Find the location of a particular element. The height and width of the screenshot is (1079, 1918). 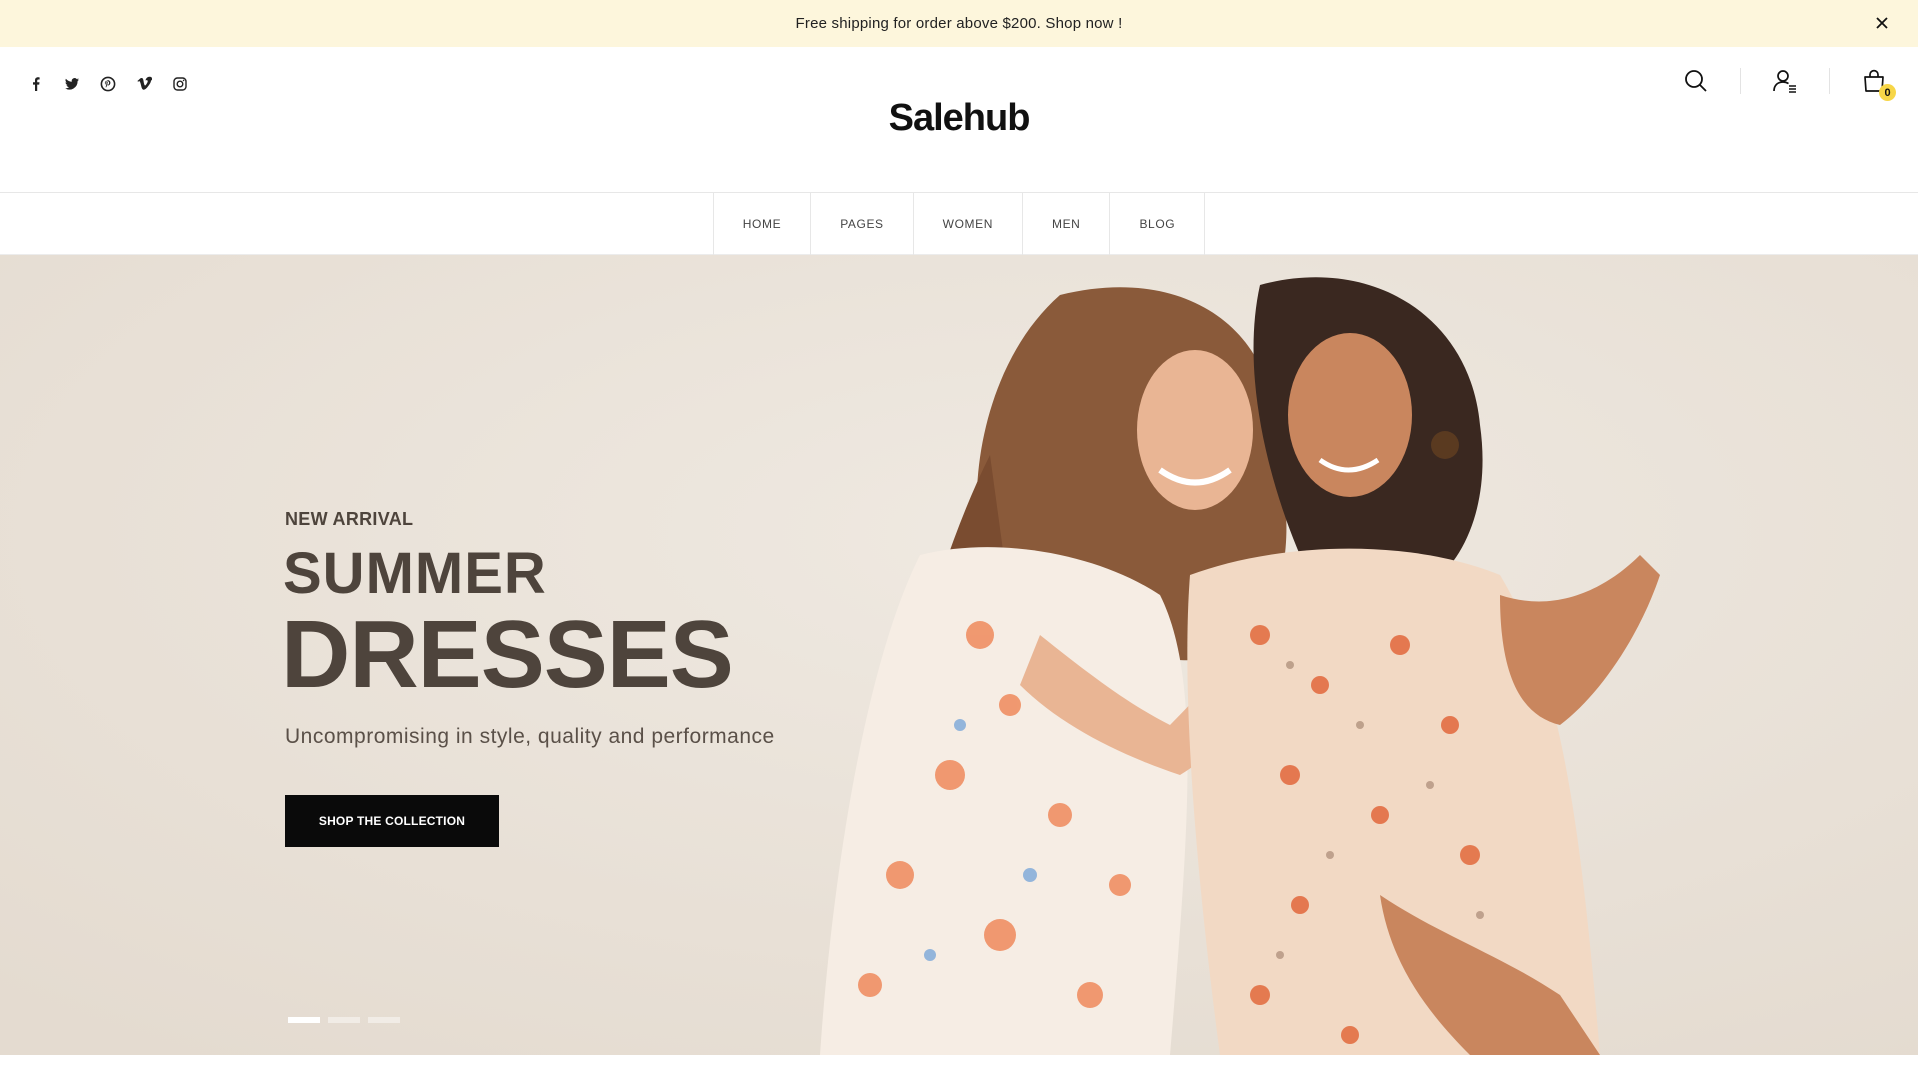

main-nav: HOME PAGES WOMEN MEN BLOG is located at coordinates (959, 224).